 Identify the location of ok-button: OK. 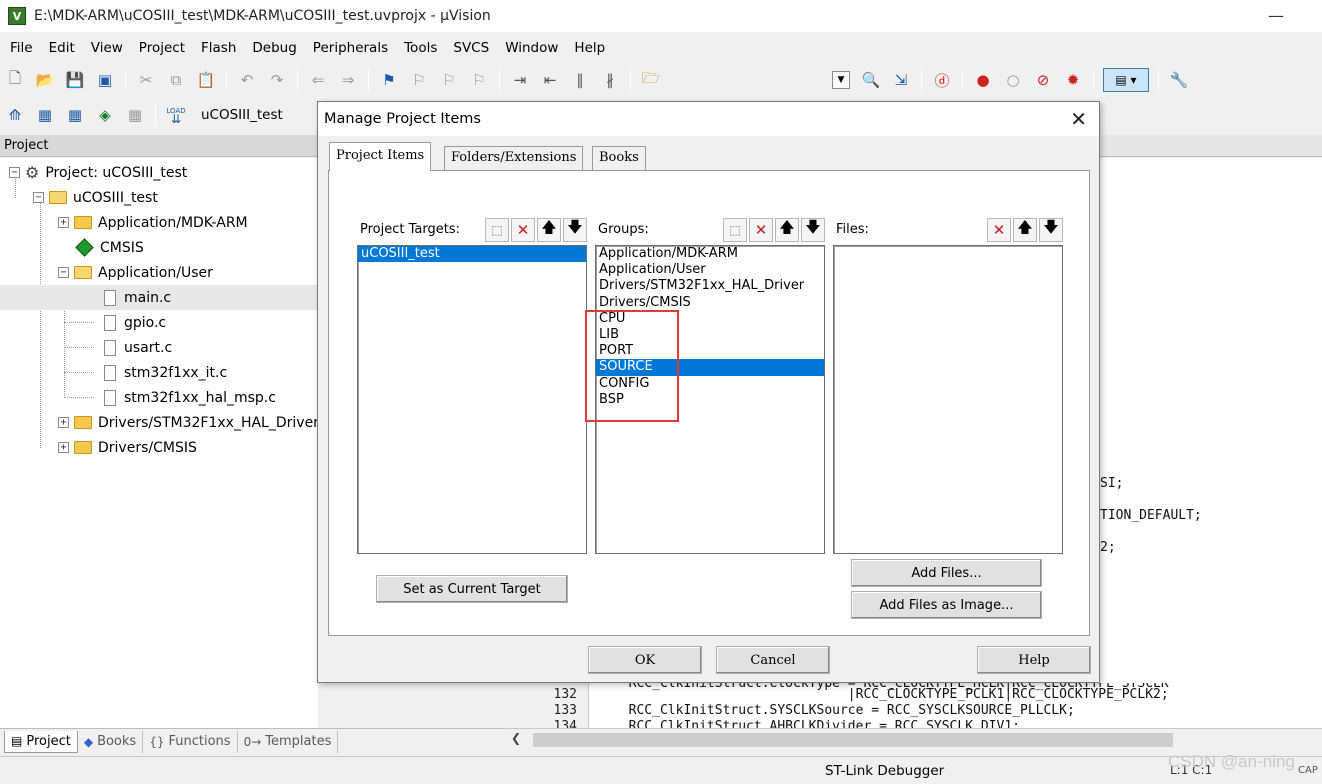
(645, 660).